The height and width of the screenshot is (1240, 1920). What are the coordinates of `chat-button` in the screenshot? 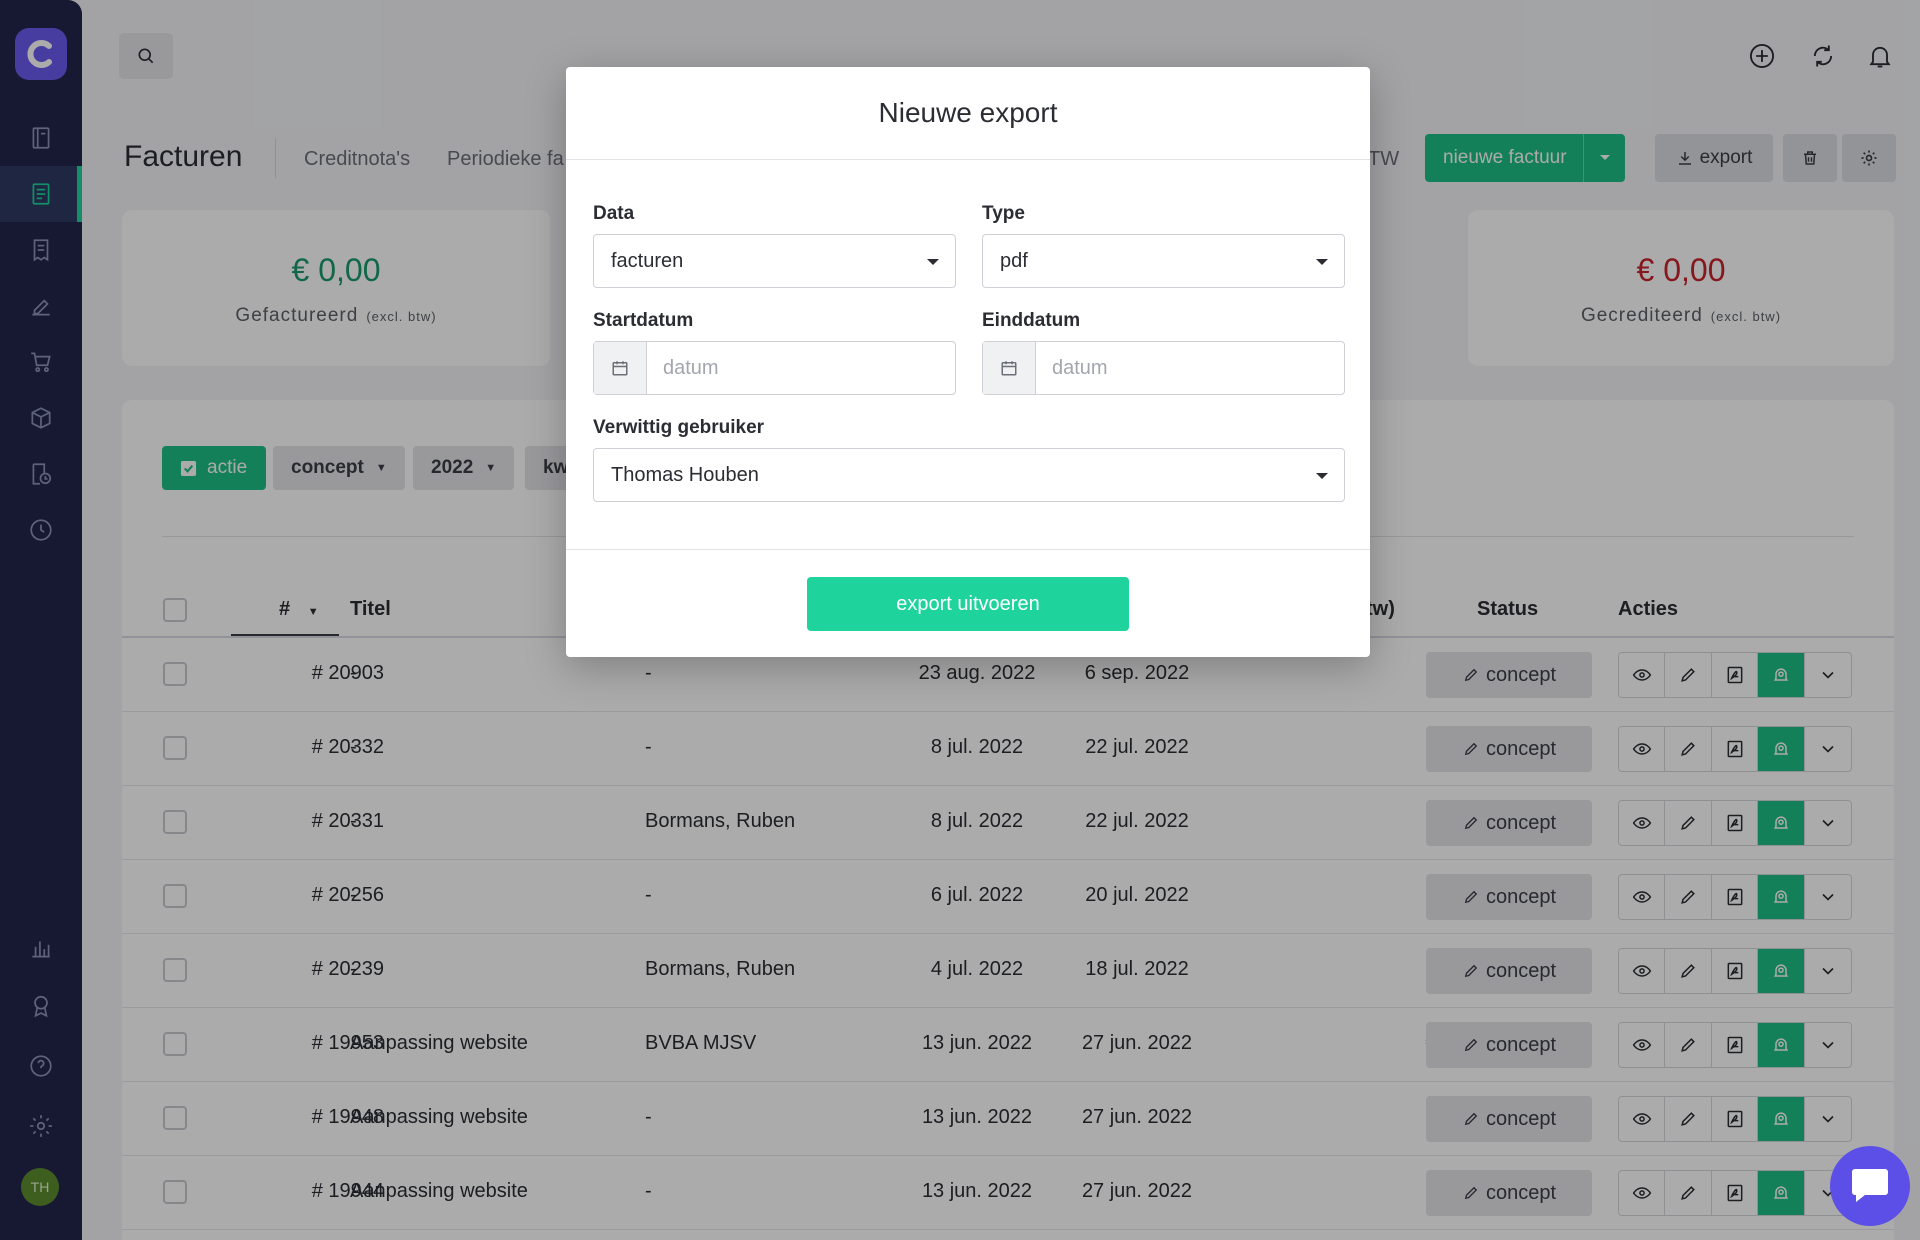 It's located at (1870, 1186).